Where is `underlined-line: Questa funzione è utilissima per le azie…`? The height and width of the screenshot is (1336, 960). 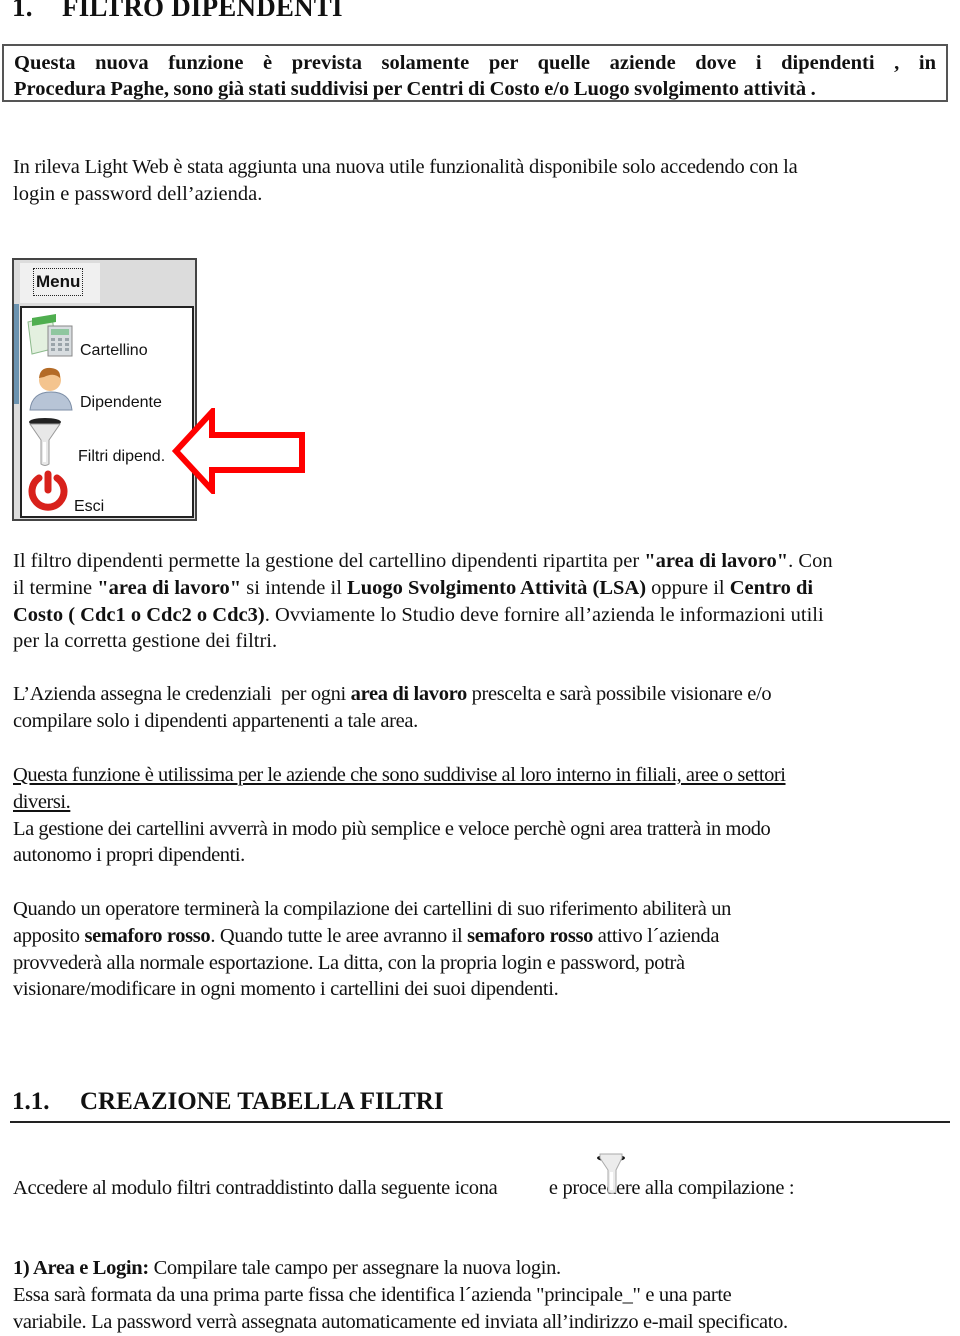 underlined-line: Questa funzione è utilissima per le azie… is located at coordinates (399, 775).